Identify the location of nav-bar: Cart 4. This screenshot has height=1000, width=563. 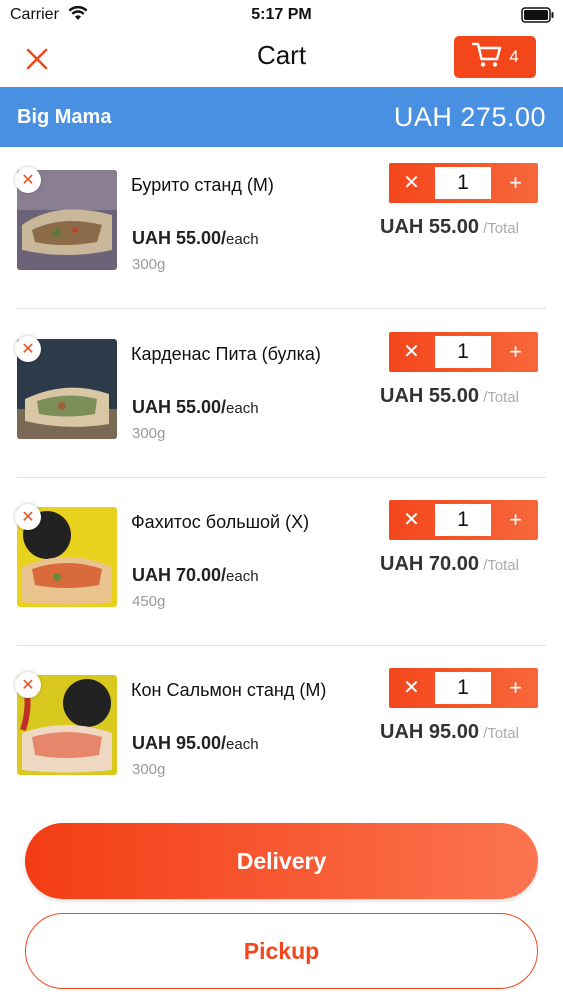
(281, 58).